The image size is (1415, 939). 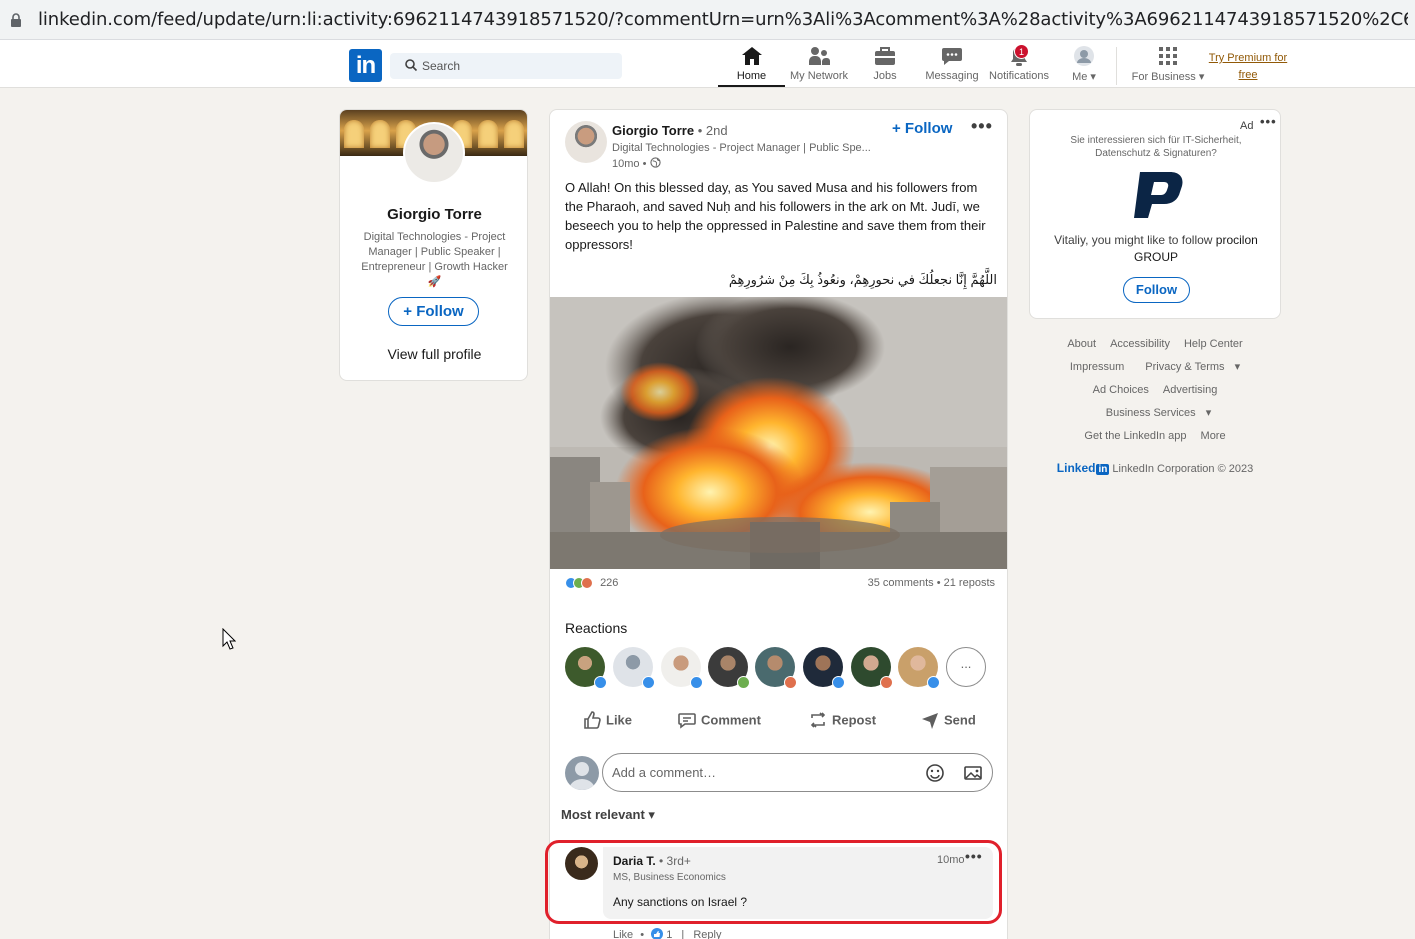 What do you see at coordinates (819, 66) in the screenshot?
I see `nav-my-network: My Network` at bounding box center [819, 66].